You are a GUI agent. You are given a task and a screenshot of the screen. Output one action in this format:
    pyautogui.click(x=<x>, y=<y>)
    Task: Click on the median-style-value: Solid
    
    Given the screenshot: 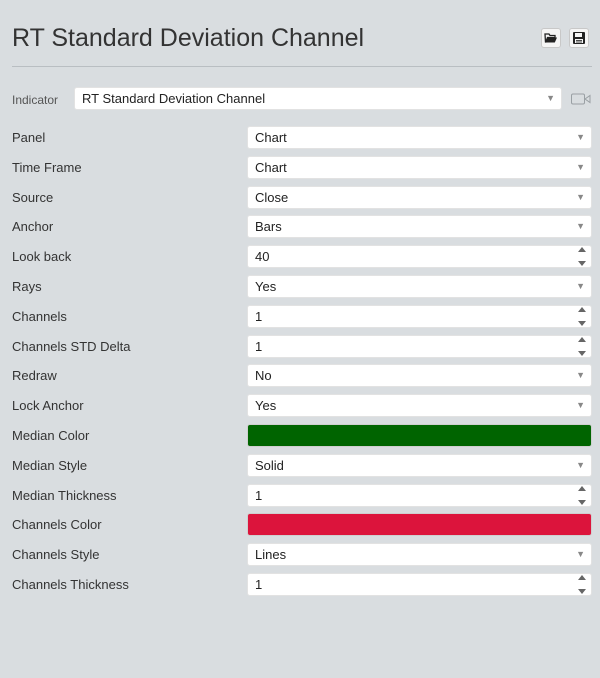 What is the action you would take?
    pyautogui.click(x=269, y=465)
    